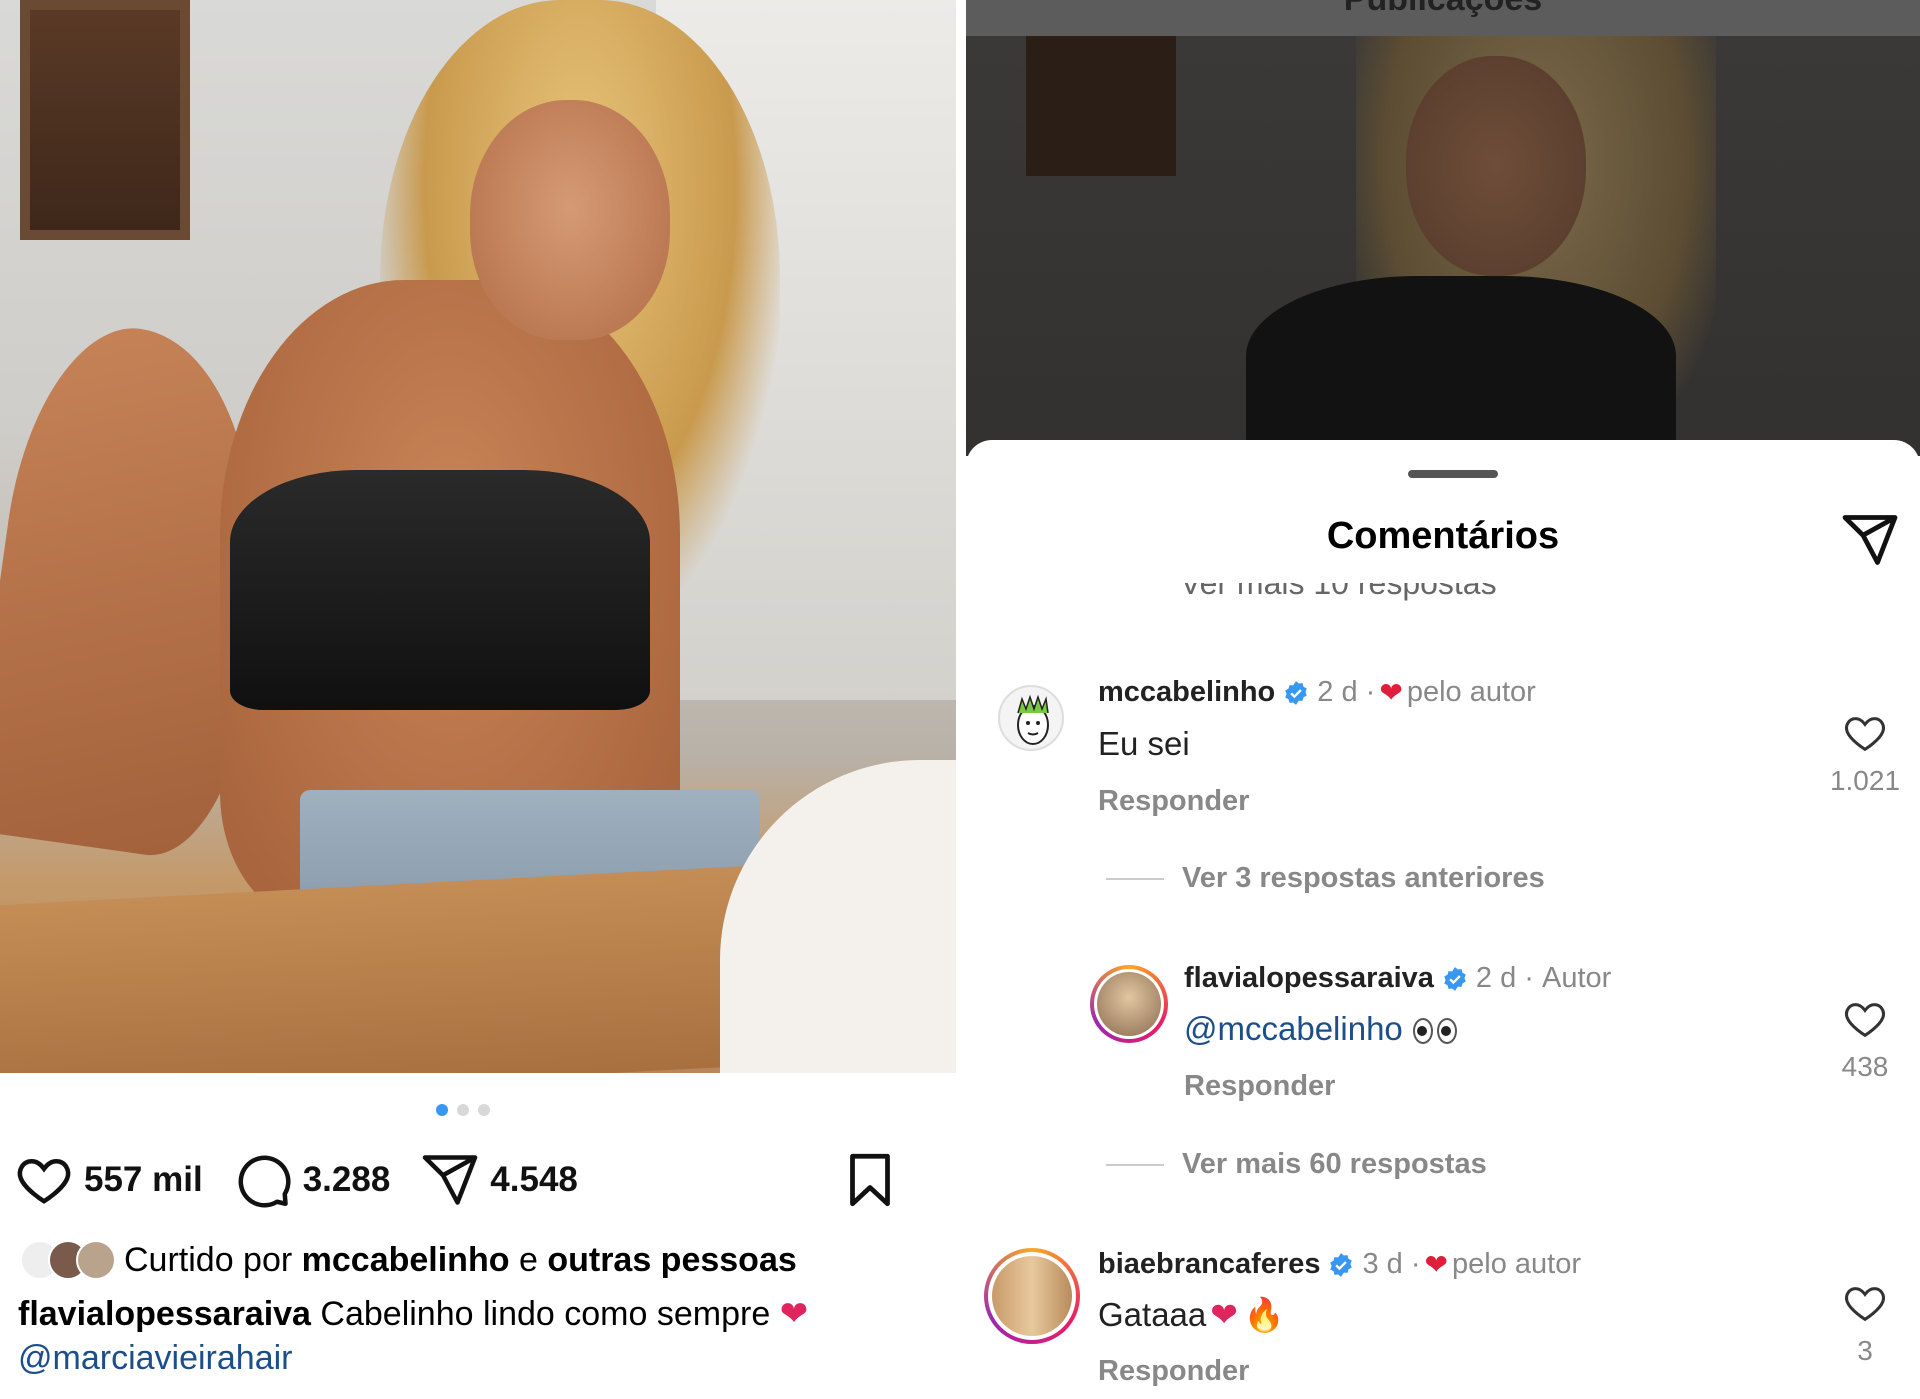  What do you see at coordinates (1870, 540) in the screenshot?
I see `send-icon` at bounding box center [1870, 540].